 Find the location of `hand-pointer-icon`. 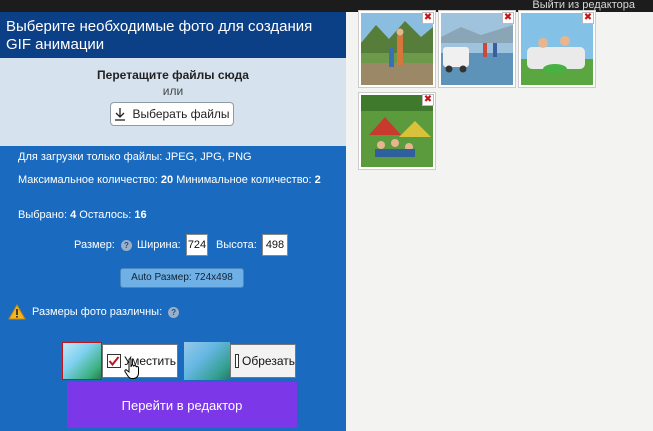

hand-pointer-icon is located at coordinates (131, 368).